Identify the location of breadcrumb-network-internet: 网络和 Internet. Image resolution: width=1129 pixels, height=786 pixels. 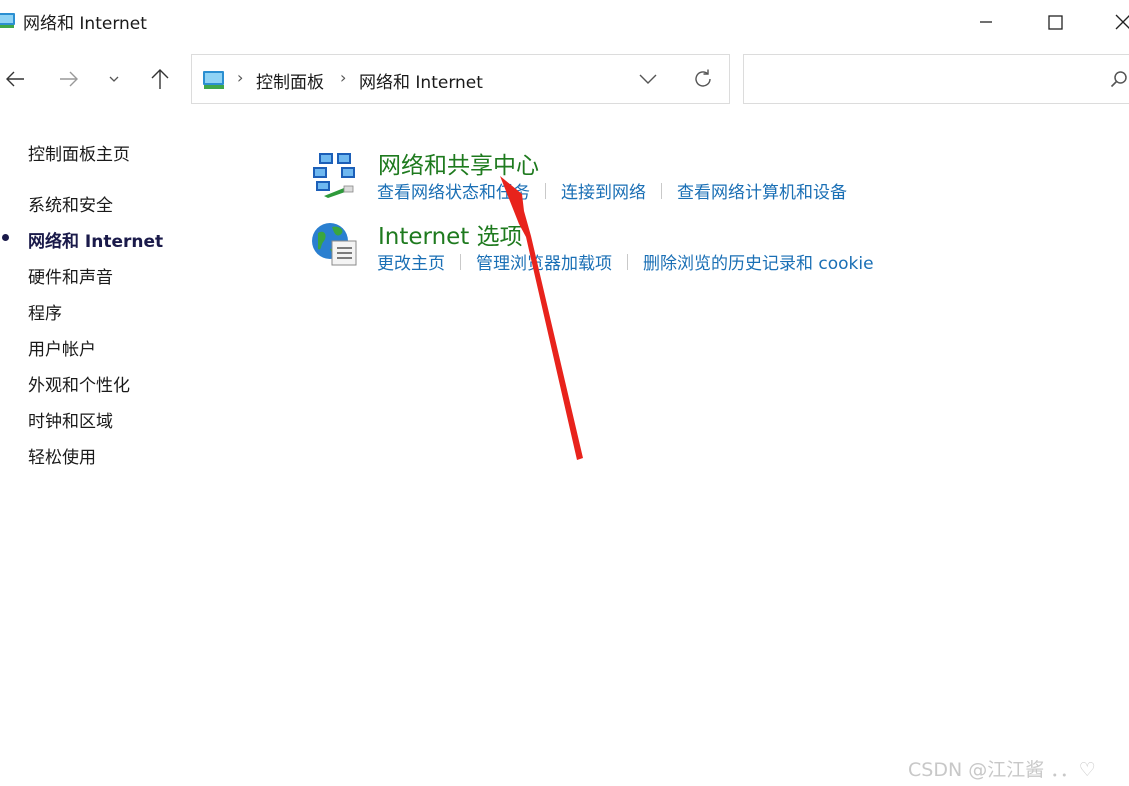
(421, 80).